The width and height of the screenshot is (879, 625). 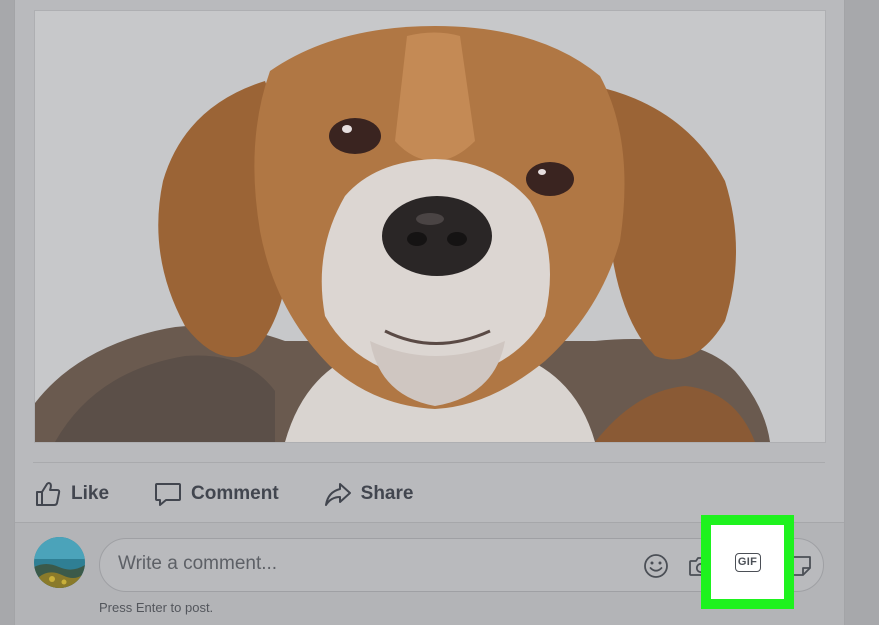 I want to click on speech-bubble-icon, so click(x=168, y=494).